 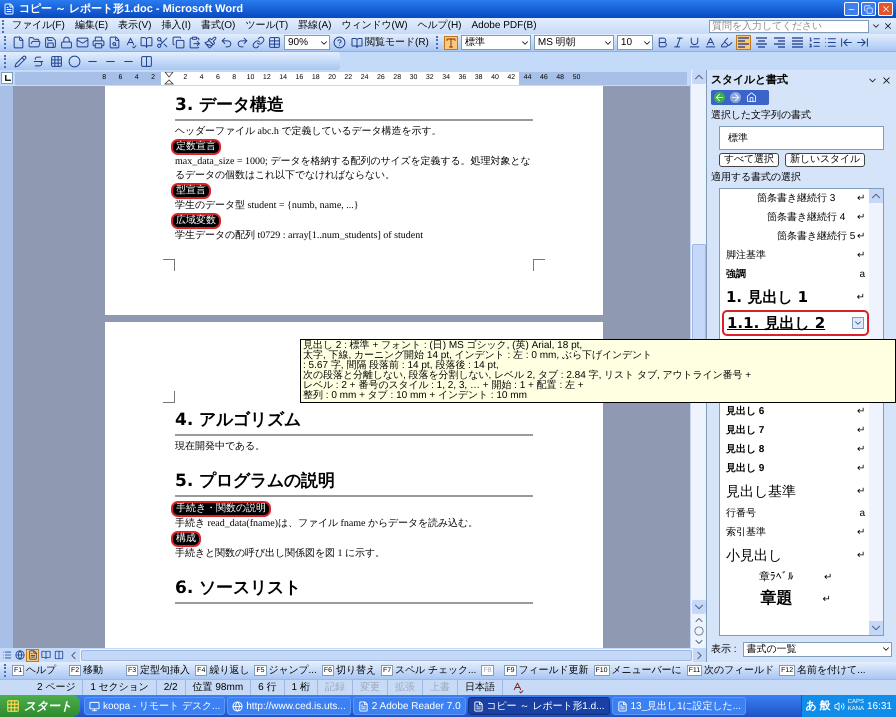 I want to click on style-item: 見出し 7 ↵, so click(x=795, y=430).